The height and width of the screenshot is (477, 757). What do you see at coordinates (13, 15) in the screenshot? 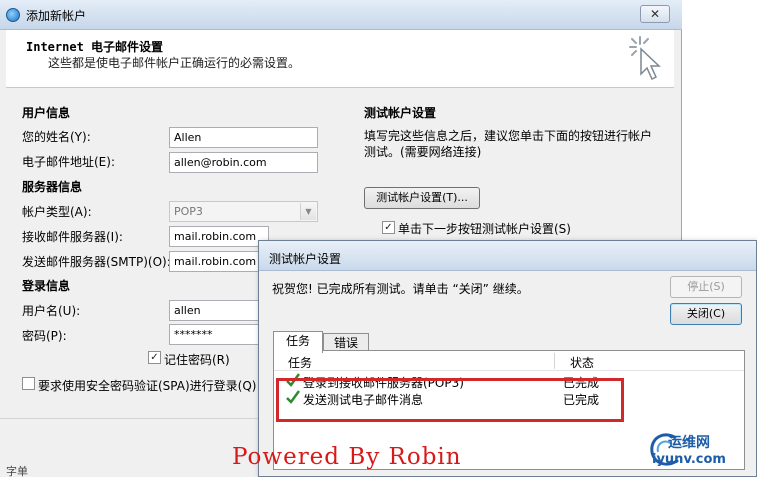
I see `outlook-app-icon` at bounding box center [13, 15].